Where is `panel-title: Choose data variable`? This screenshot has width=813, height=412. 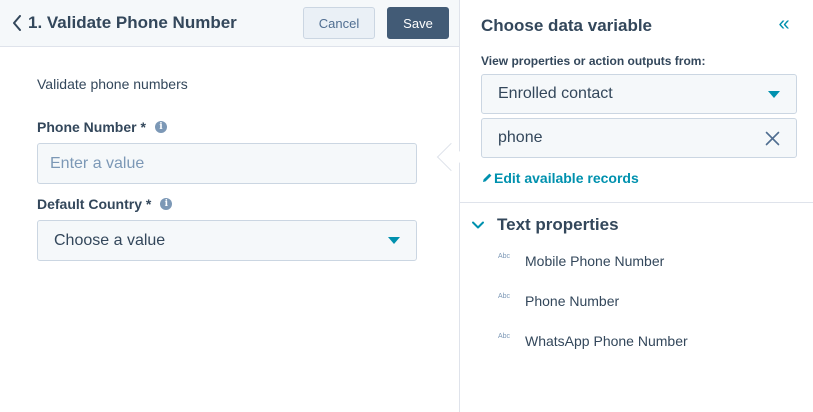 panel-title: Choose data variable is located at coordinates (567, 25).